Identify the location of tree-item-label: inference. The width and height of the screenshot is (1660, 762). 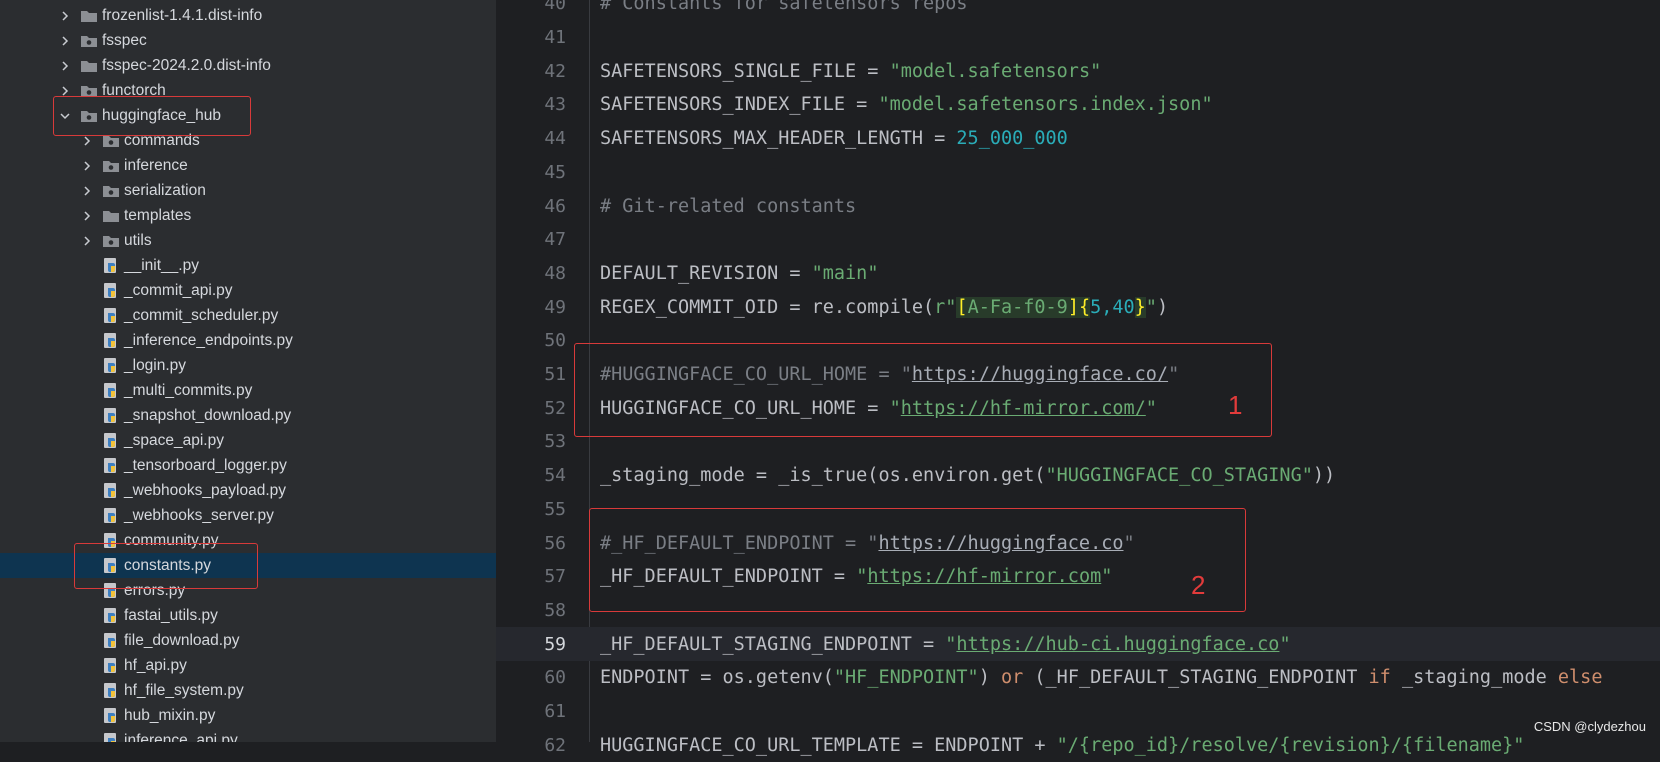
(156, 165).